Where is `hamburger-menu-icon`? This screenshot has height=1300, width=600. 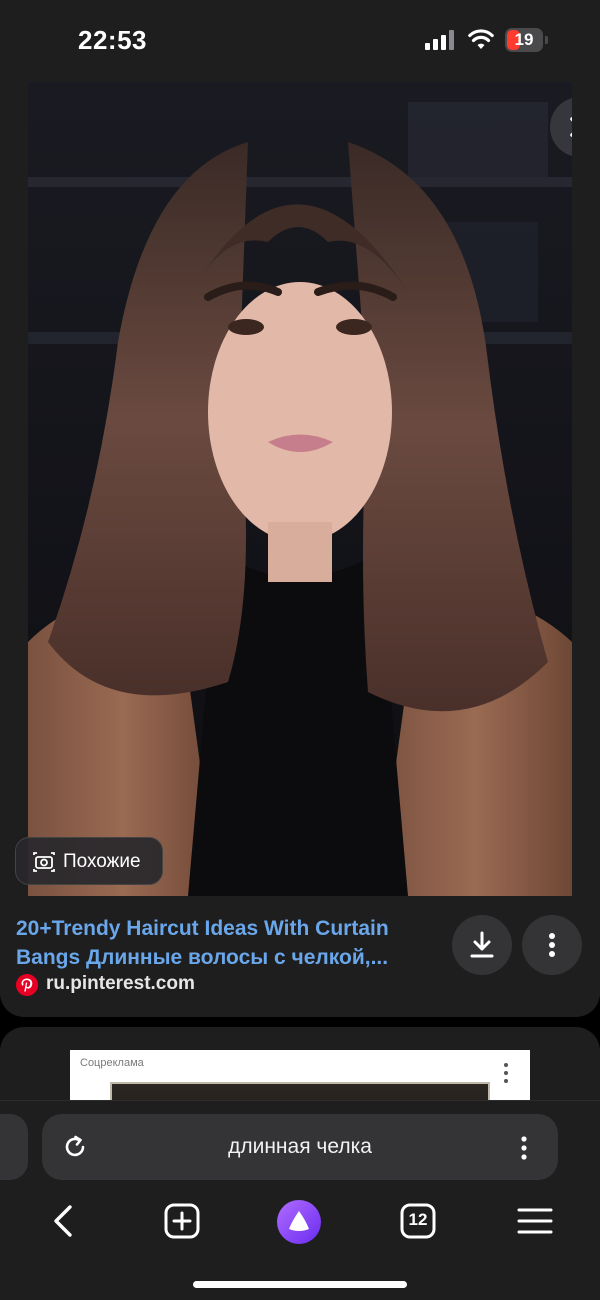
hamburger-menu-icon is located at coordinates (535, 1221).